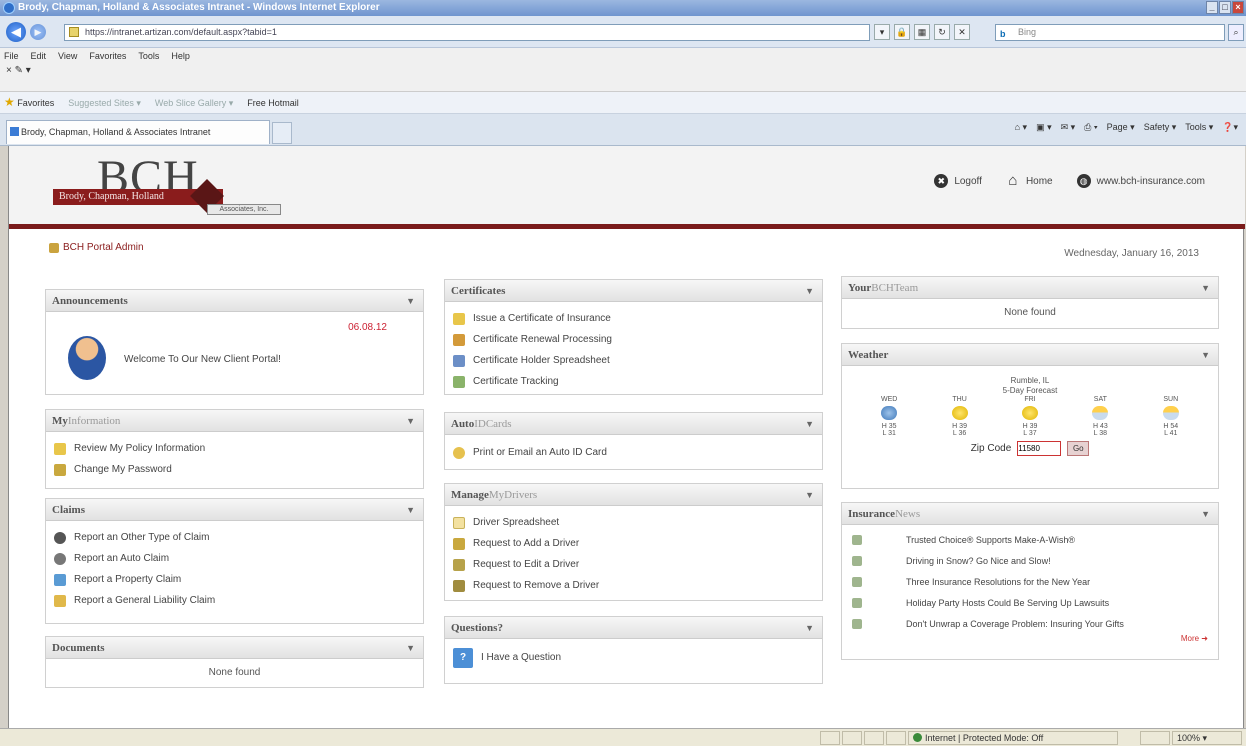  I want to click on minimize-button: _, so click(1212, 7).